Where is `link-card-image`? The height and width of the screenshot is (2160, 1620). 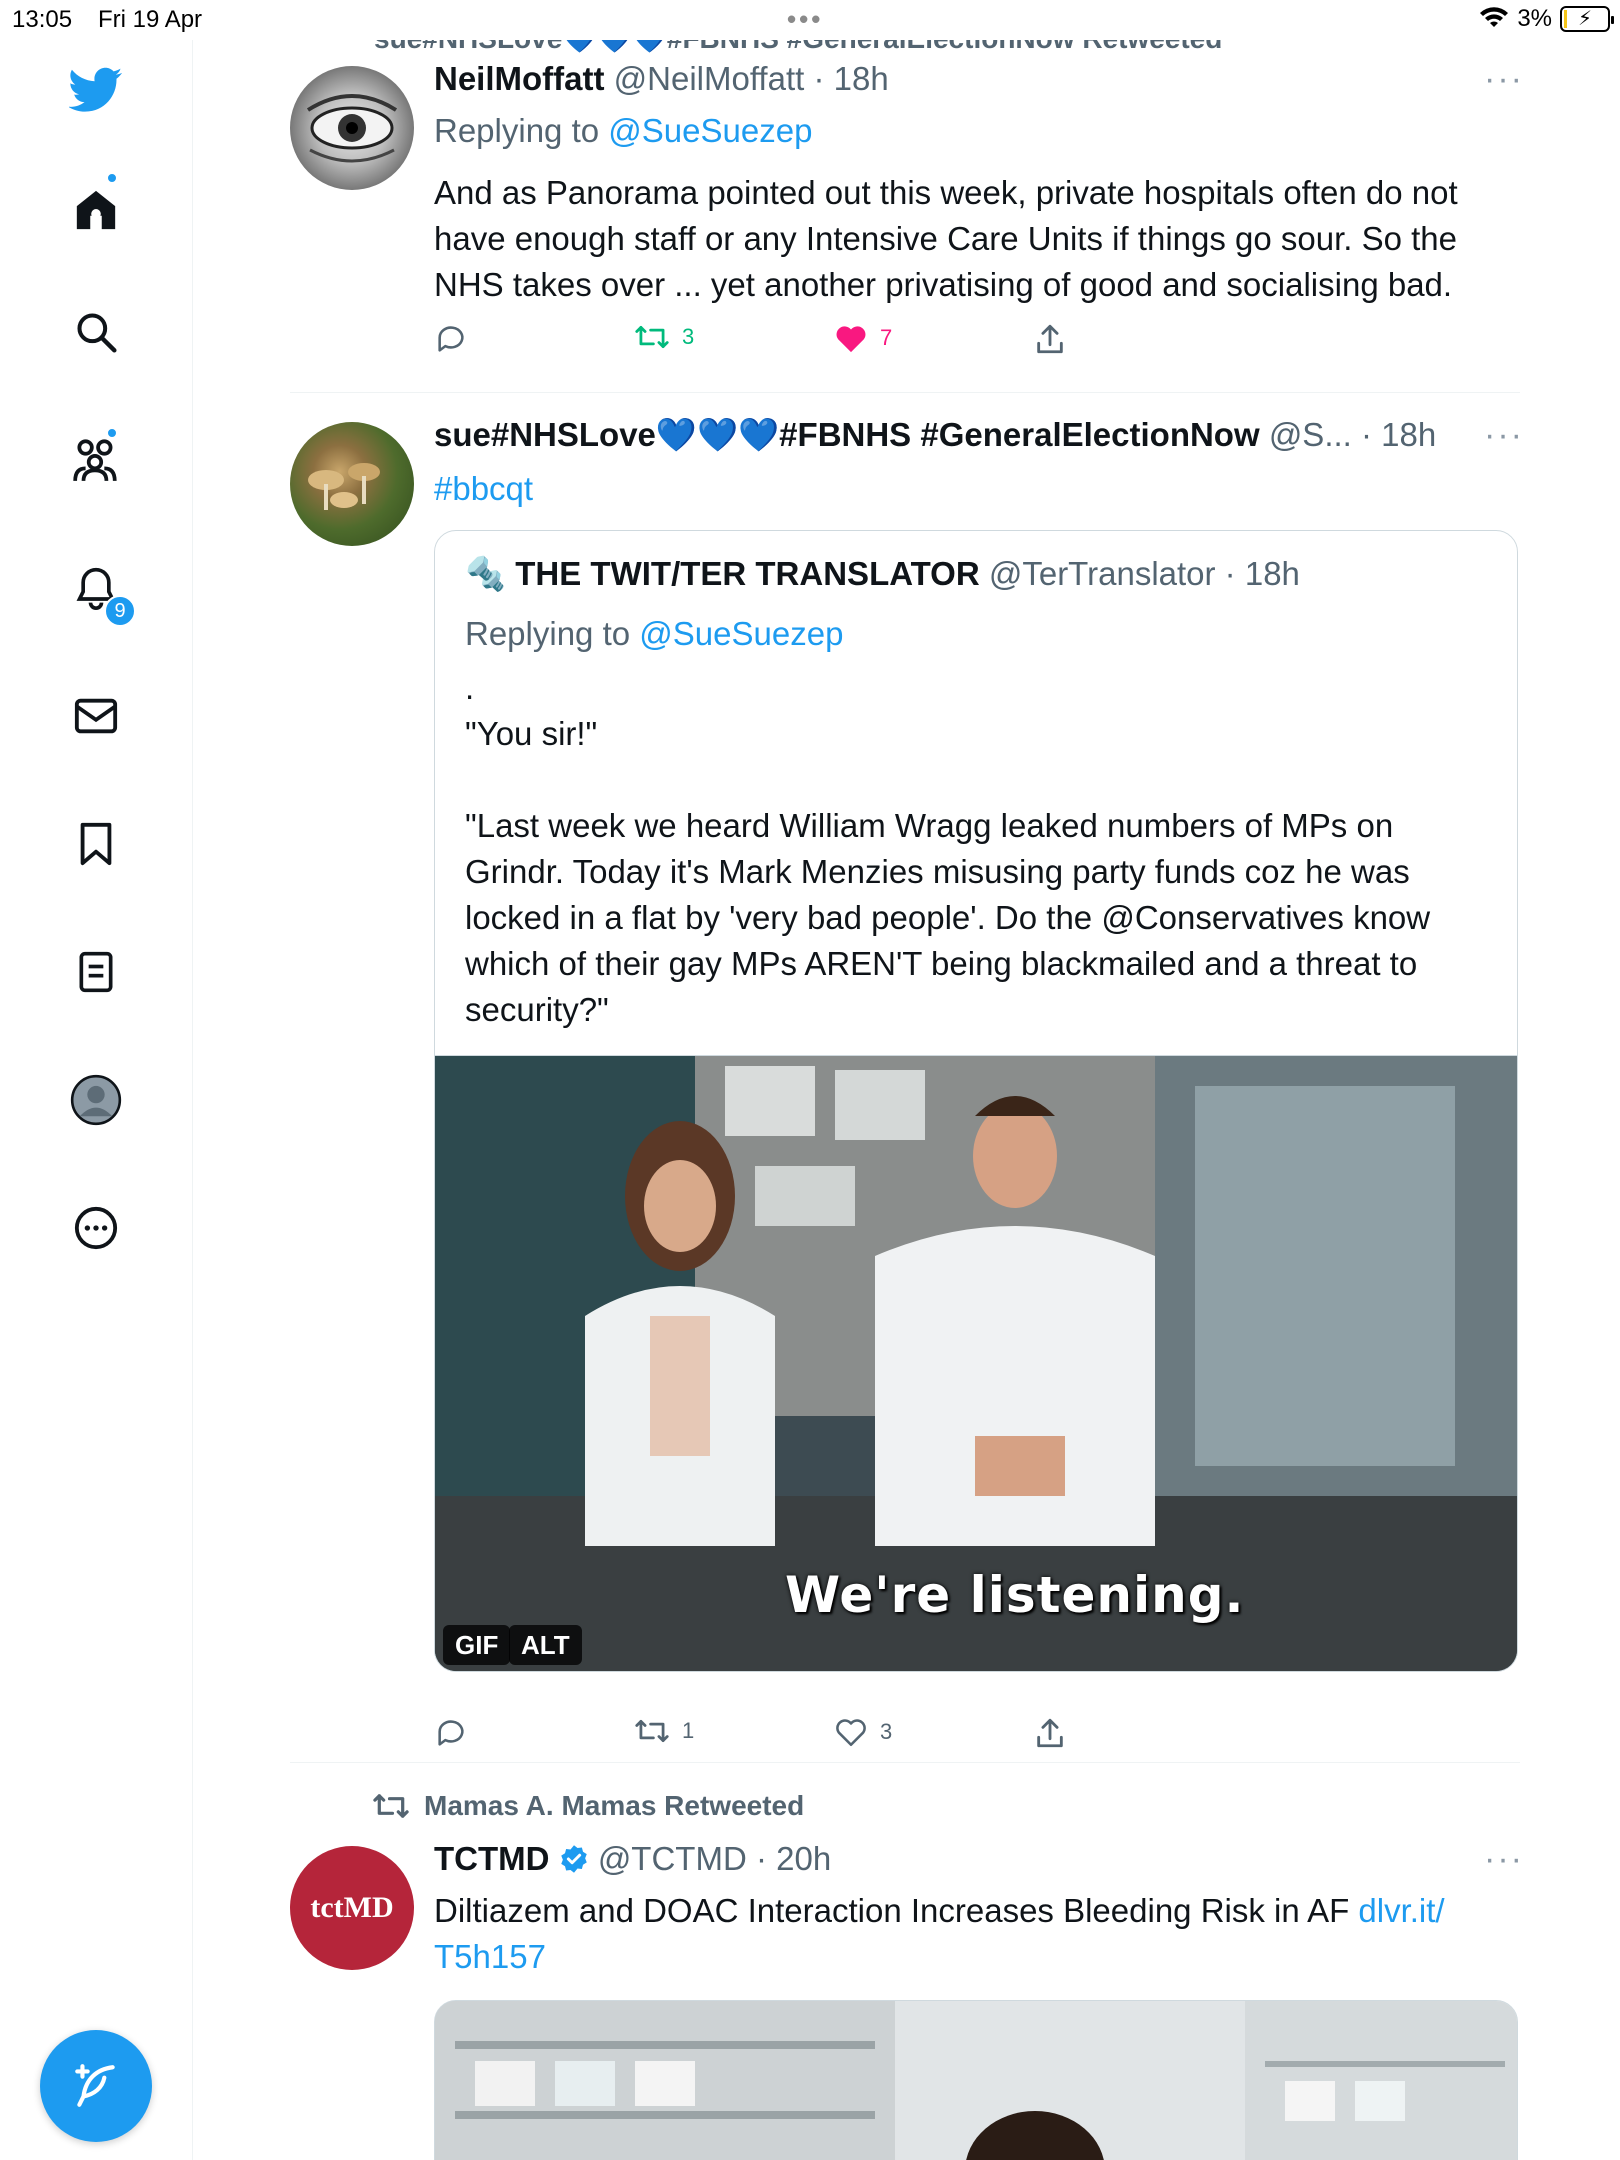
link-card-image is located at coordinates (976, 2080).